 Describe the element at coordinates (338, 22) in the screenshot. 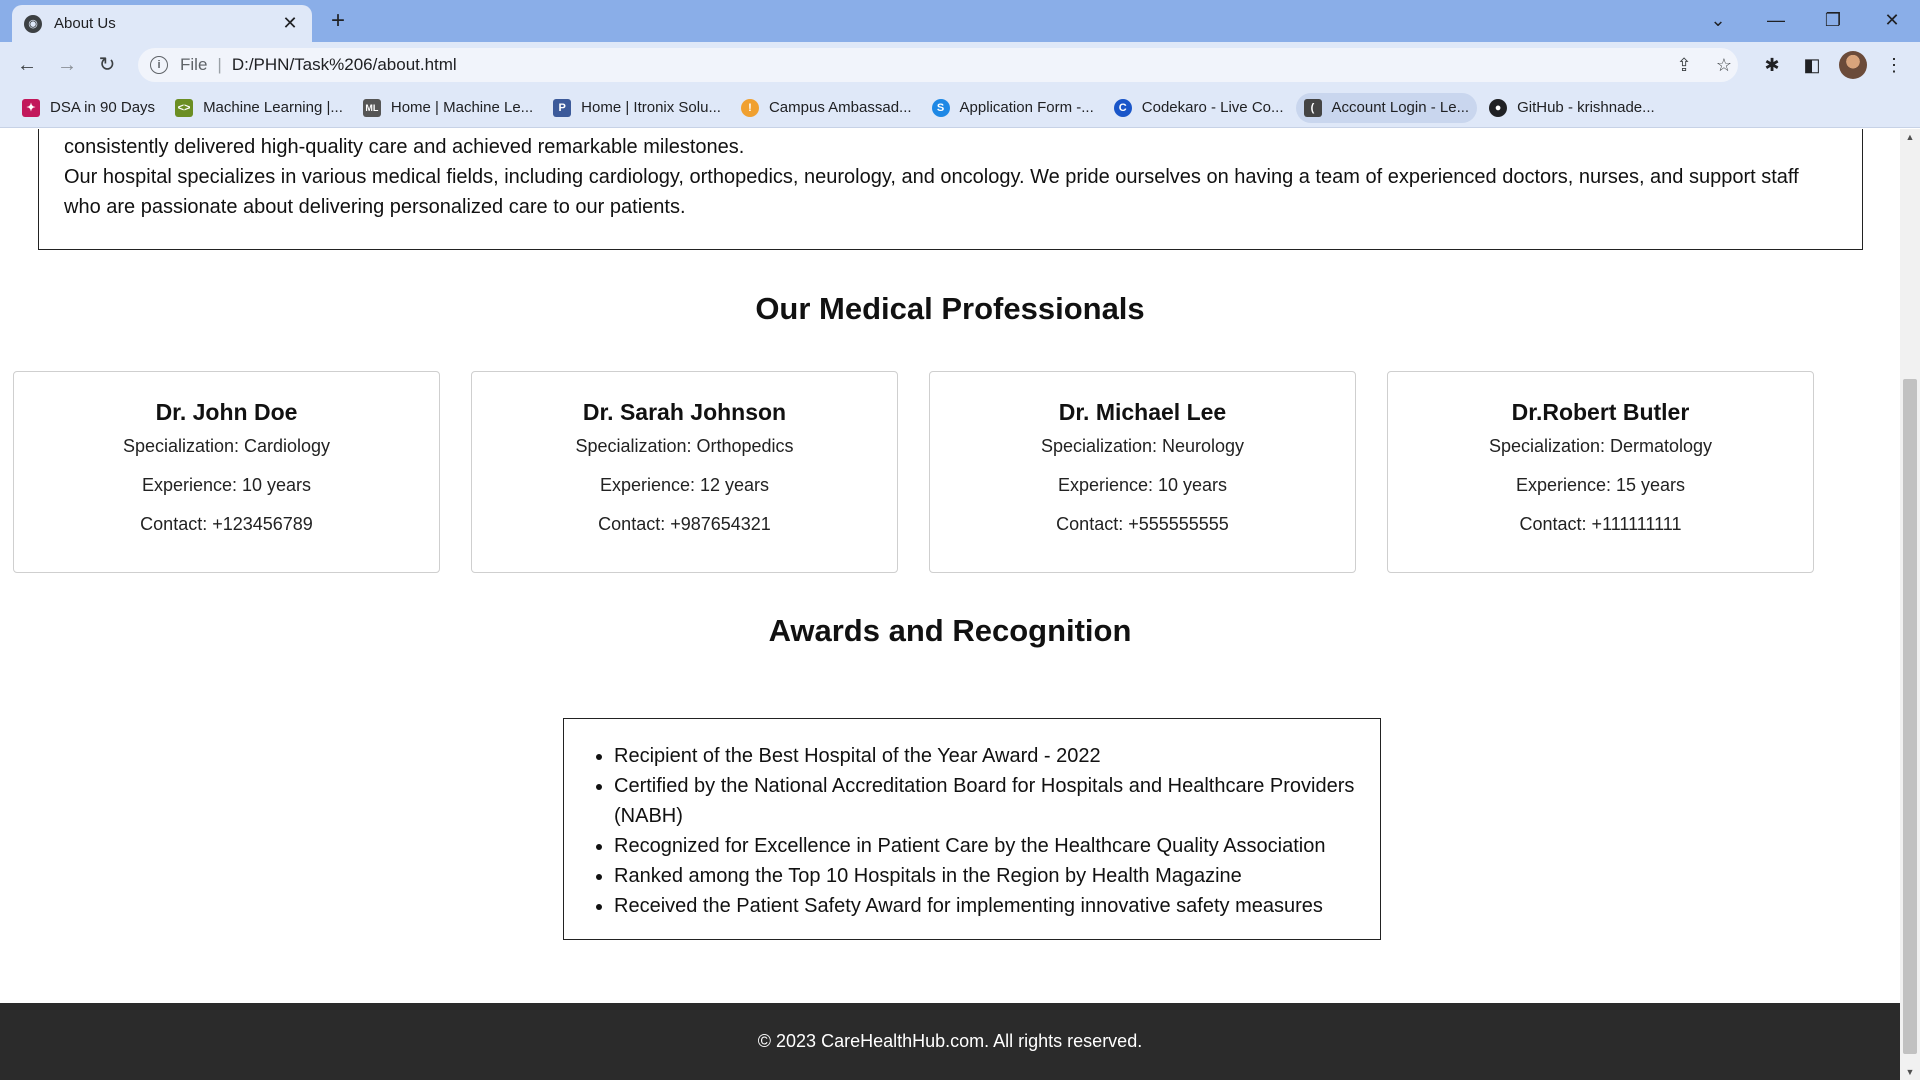

I see `new-tab-button: +` at that location.